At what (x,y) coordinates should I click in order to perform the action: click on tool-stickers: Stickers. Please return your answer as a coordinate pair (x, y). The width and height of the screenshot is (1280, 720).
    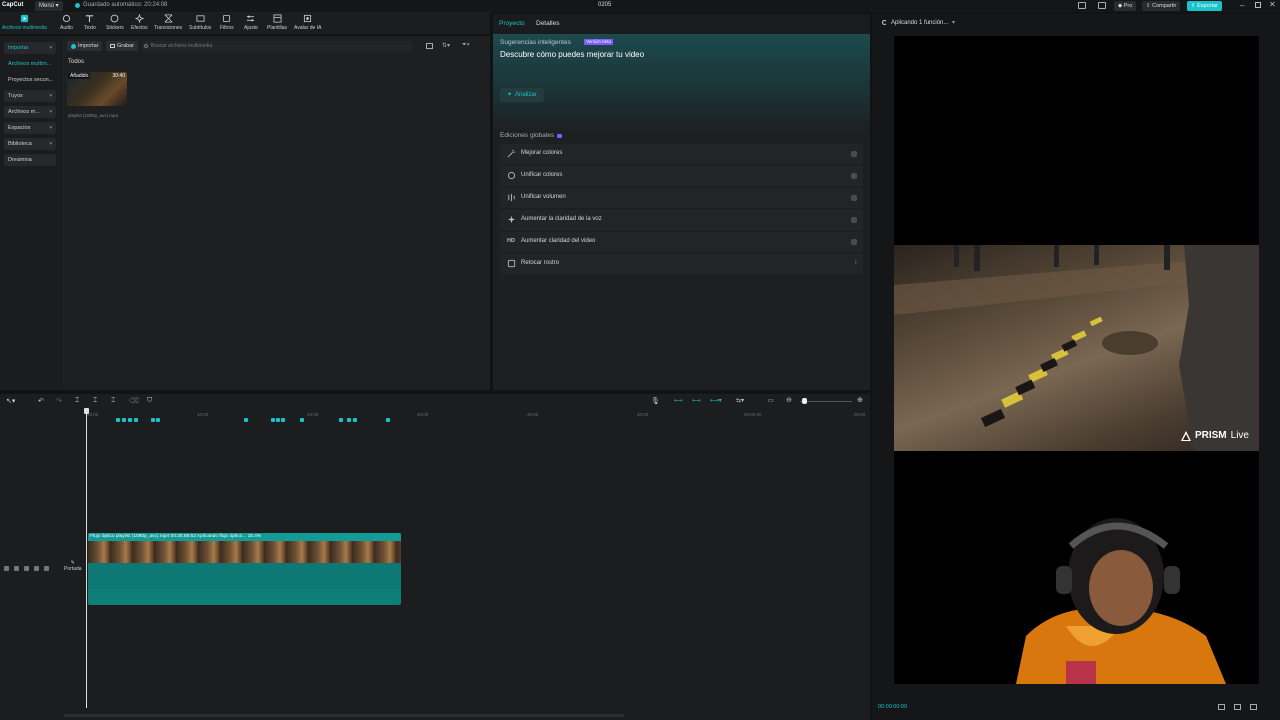
    Looking at the image, I should click on (115, 22).